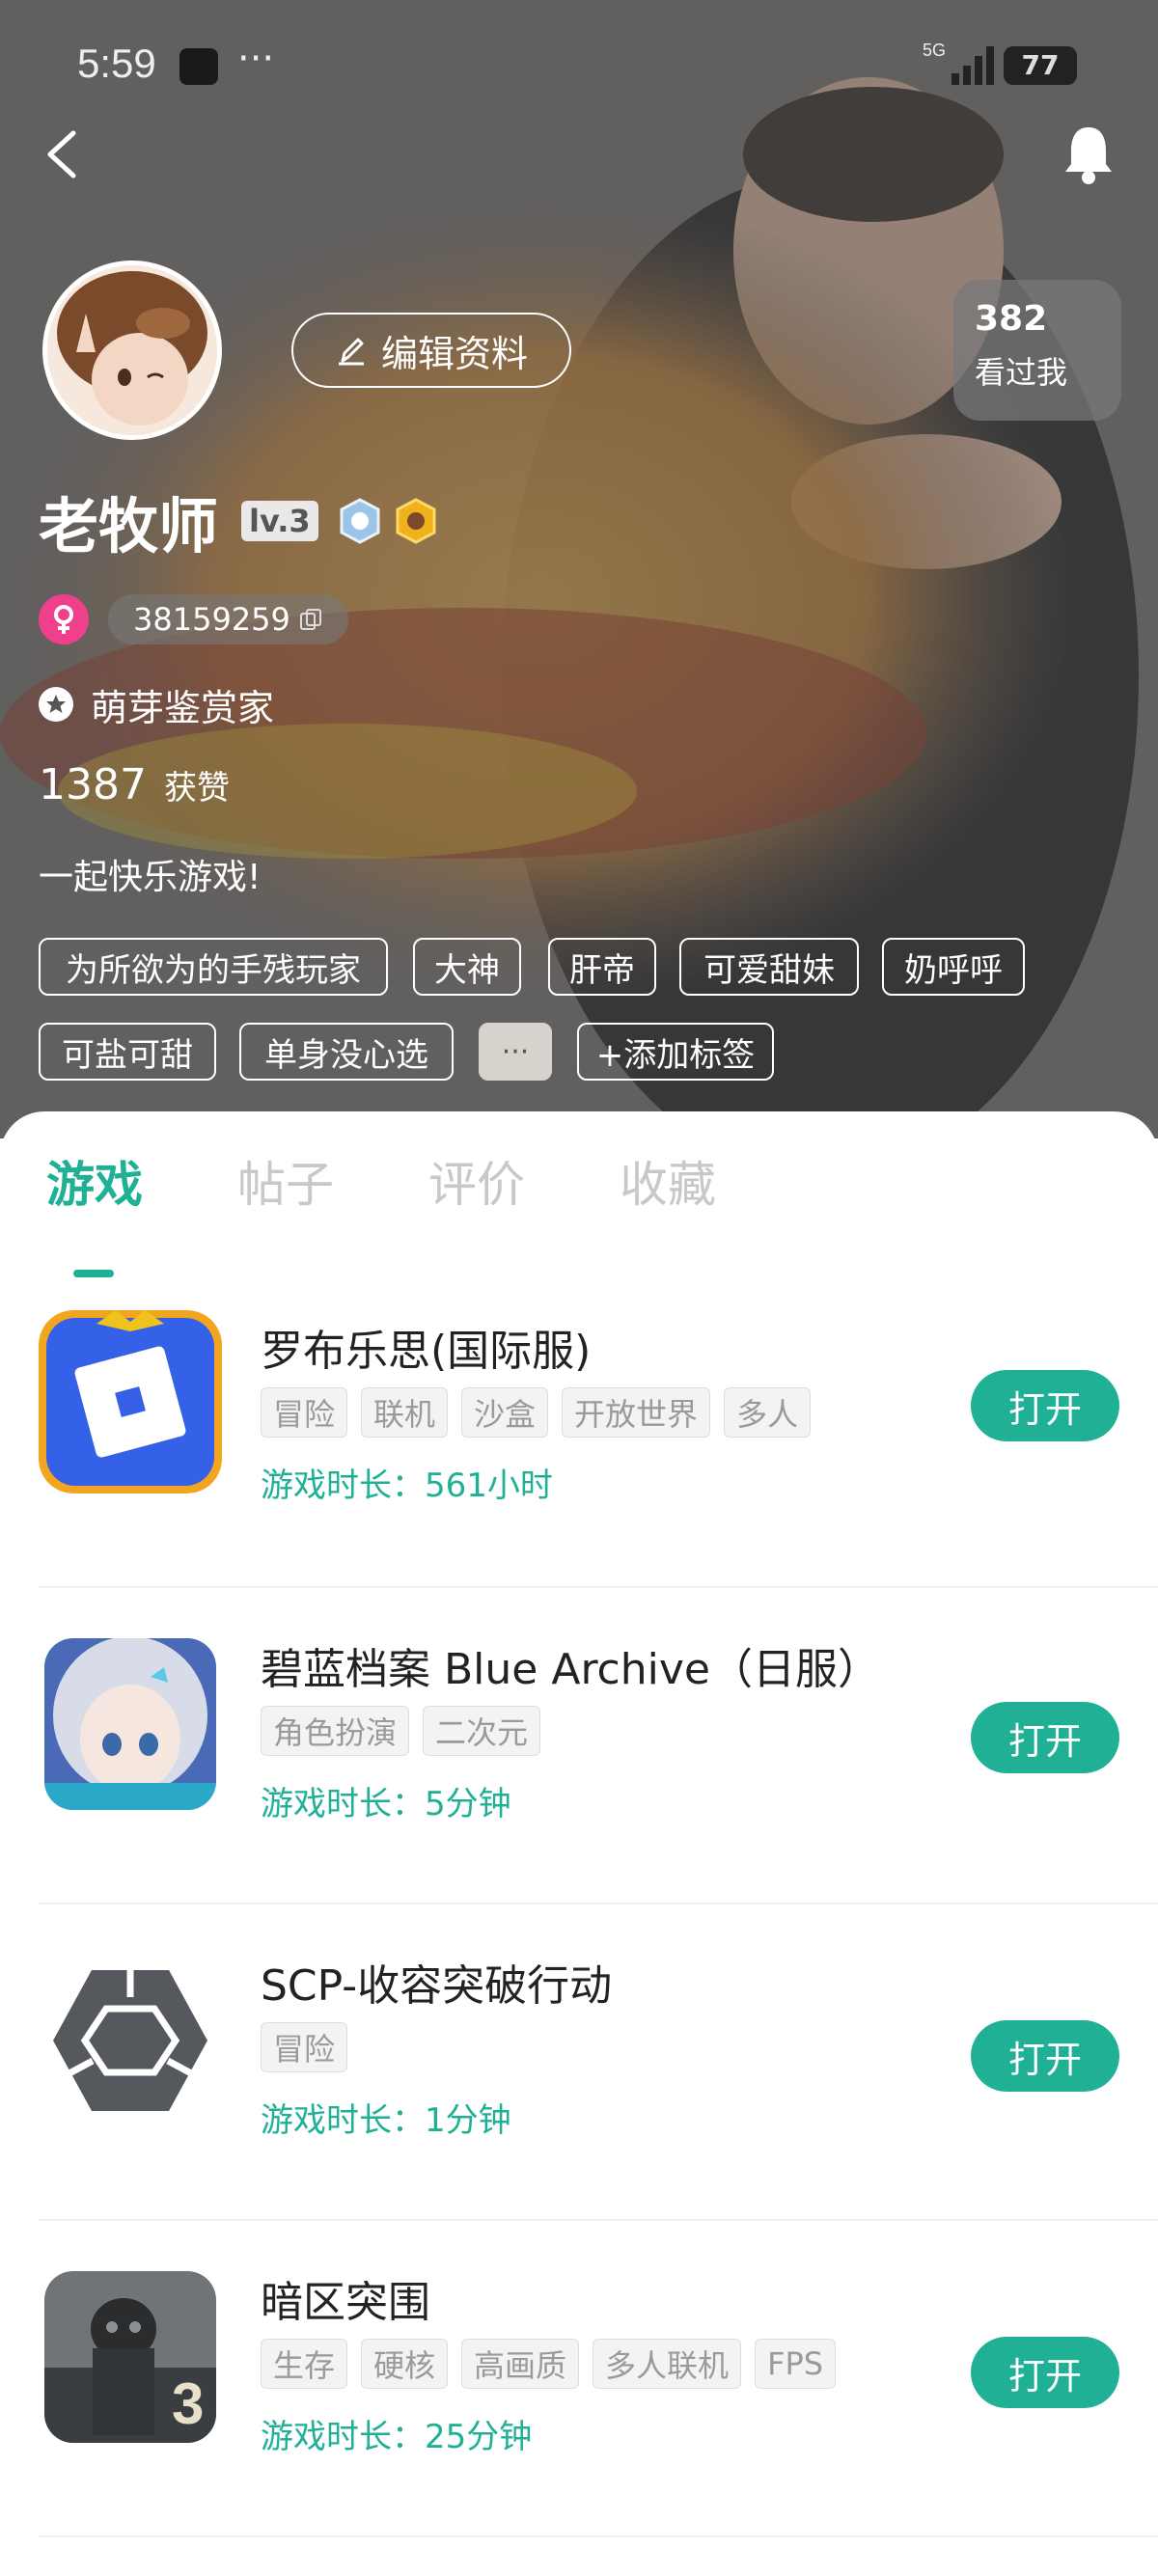  I want to click on user-id-chip: 38159259, so click(228, 619).